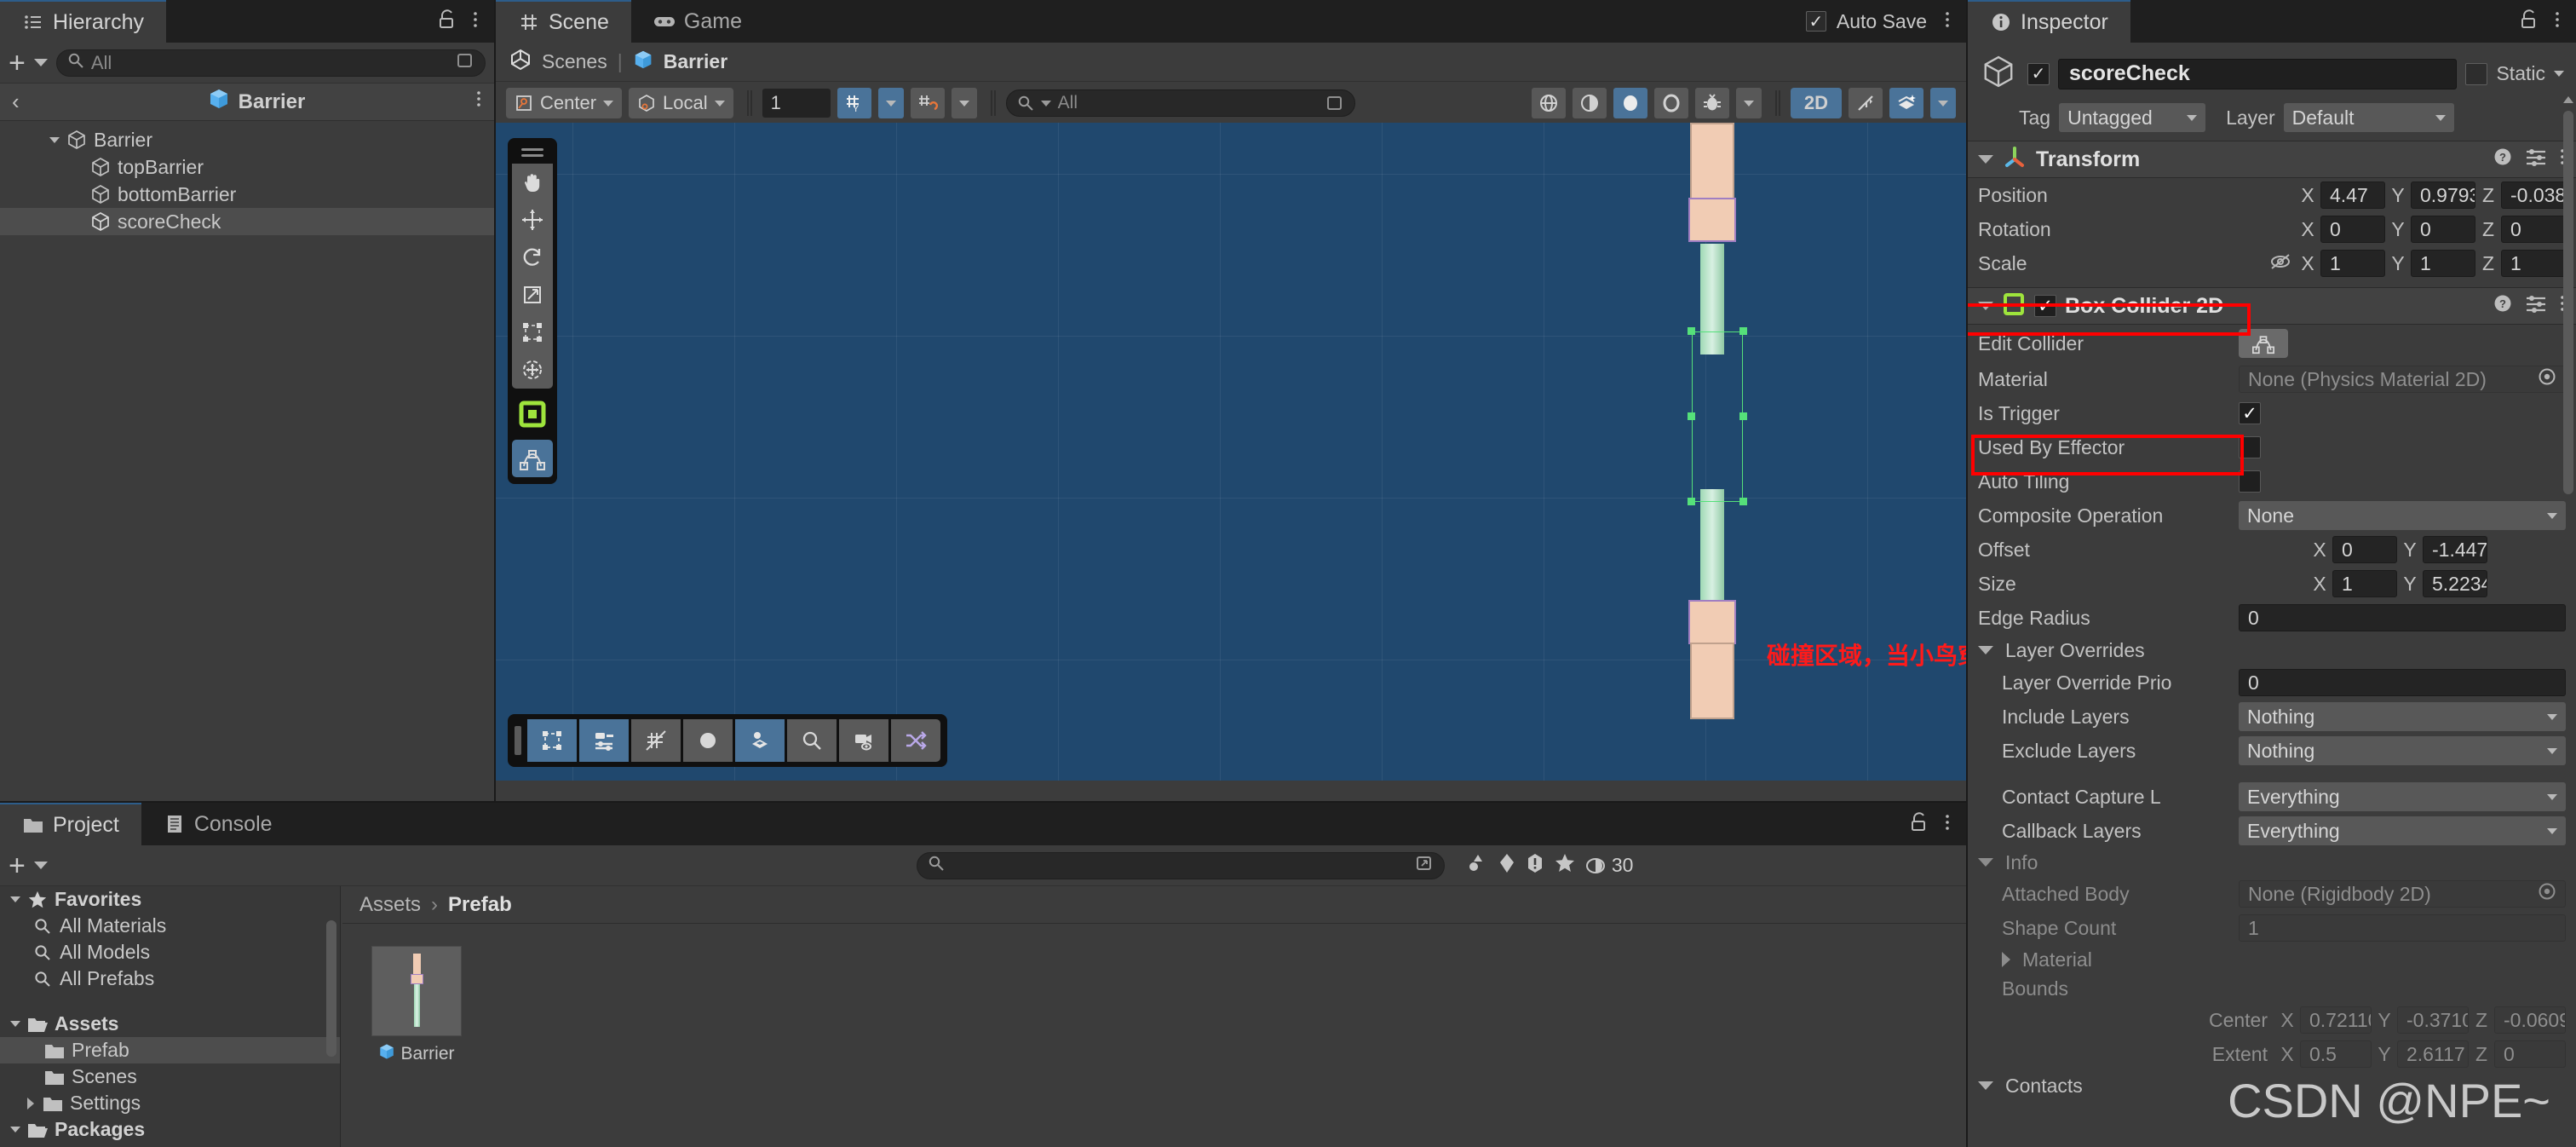  Describe the element at coordinates (218, 824) in the screenshot. I see `tab-console: Console` at that location.